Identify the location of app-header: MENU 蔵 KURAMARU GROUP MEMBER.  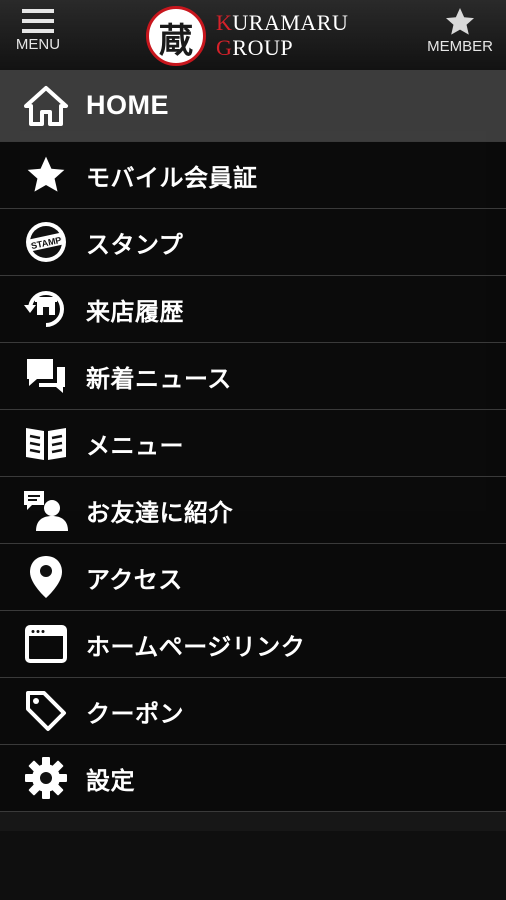
(253, 35).